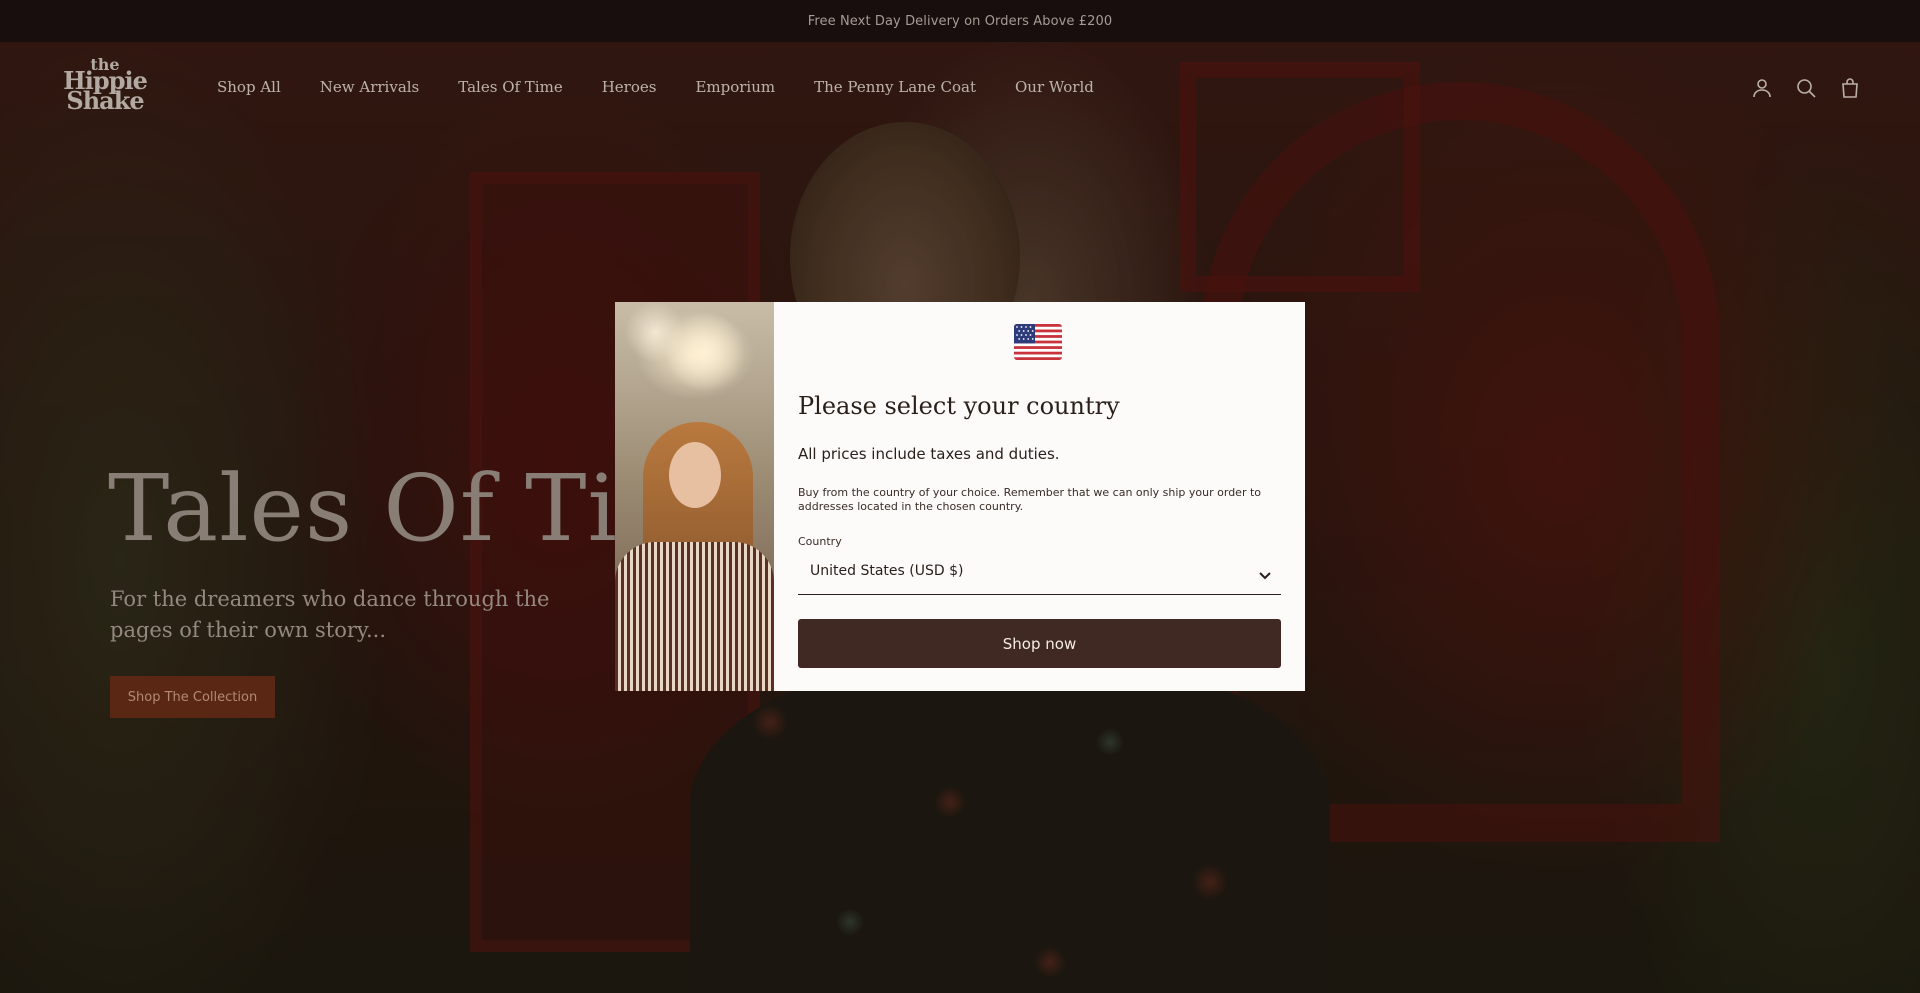  I want to click on chandelier-decor, so click(695, 355).